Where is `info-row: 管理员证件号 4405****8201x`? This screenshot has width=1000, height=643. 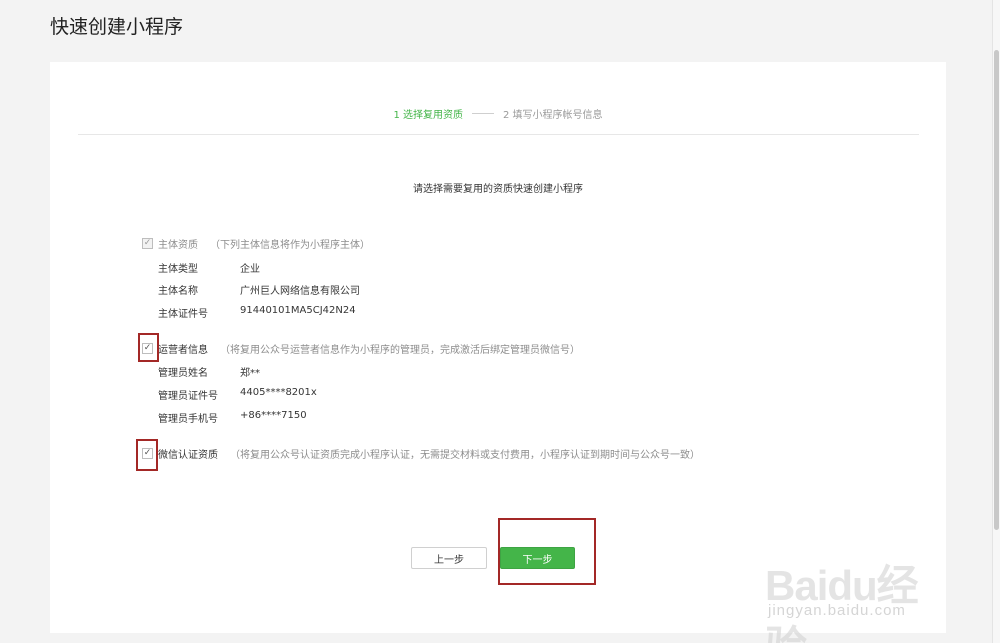 info-row: 管理员证件号 4405****8201x is located at coordinates (237, 394).